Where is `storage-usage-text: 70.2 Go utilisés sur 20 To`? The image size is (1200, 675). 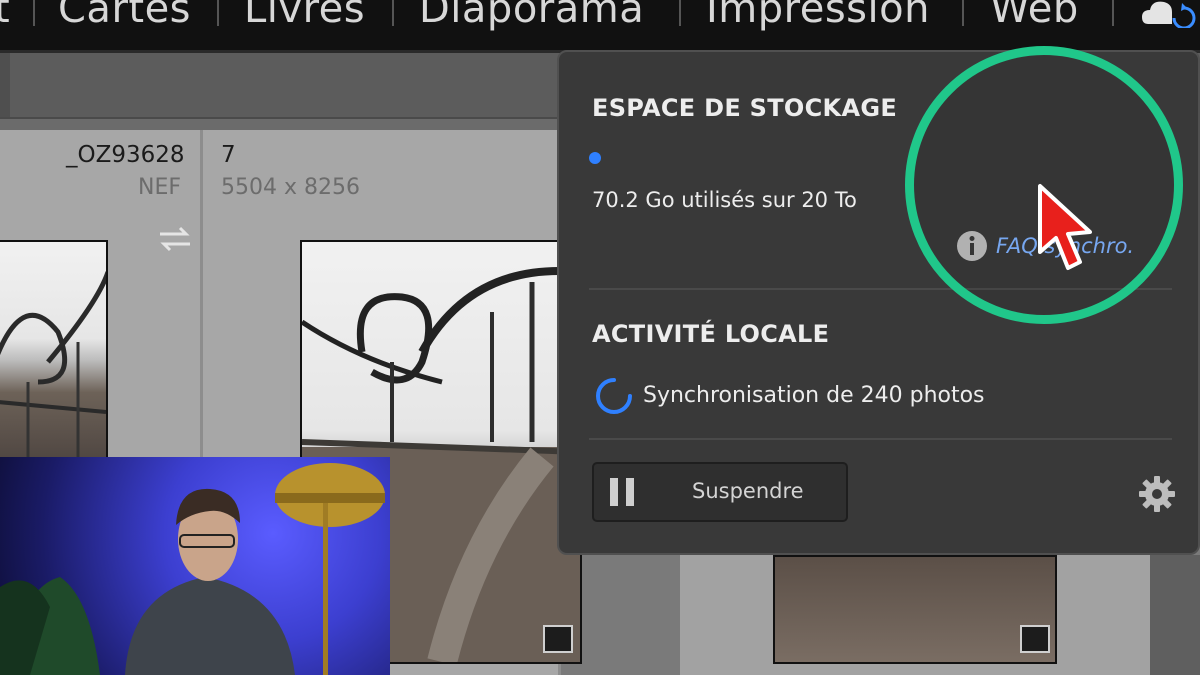 storage-usage-text: 70.2 Go utilisés sur 20 To is located at coordinates (724, 200).